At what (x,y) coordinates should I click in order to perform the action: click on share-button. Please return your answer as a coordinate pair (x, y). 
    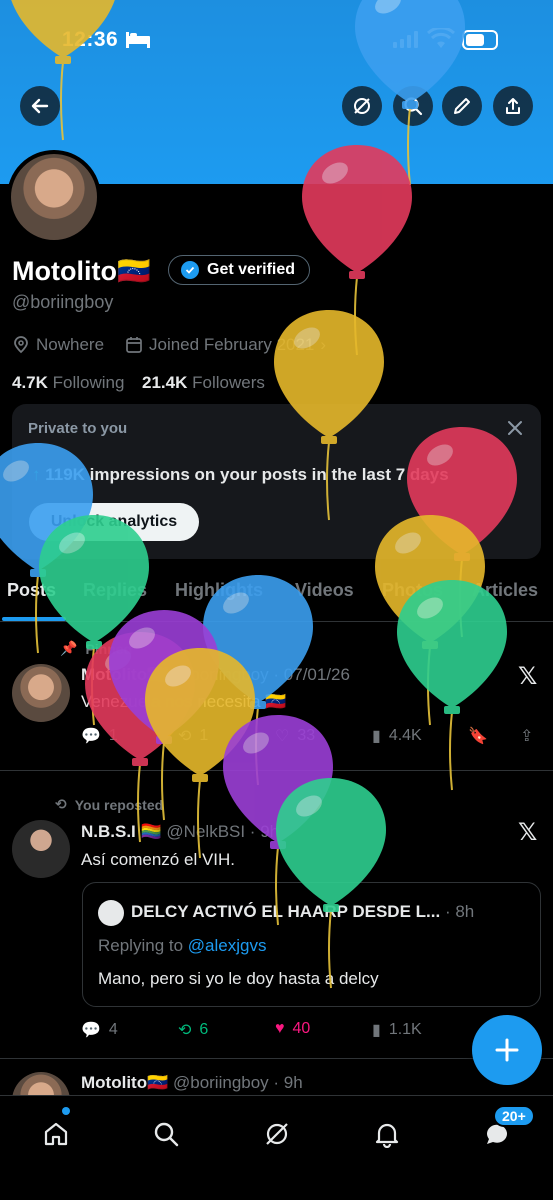
    Looking at the image, I should click on (513, 106).